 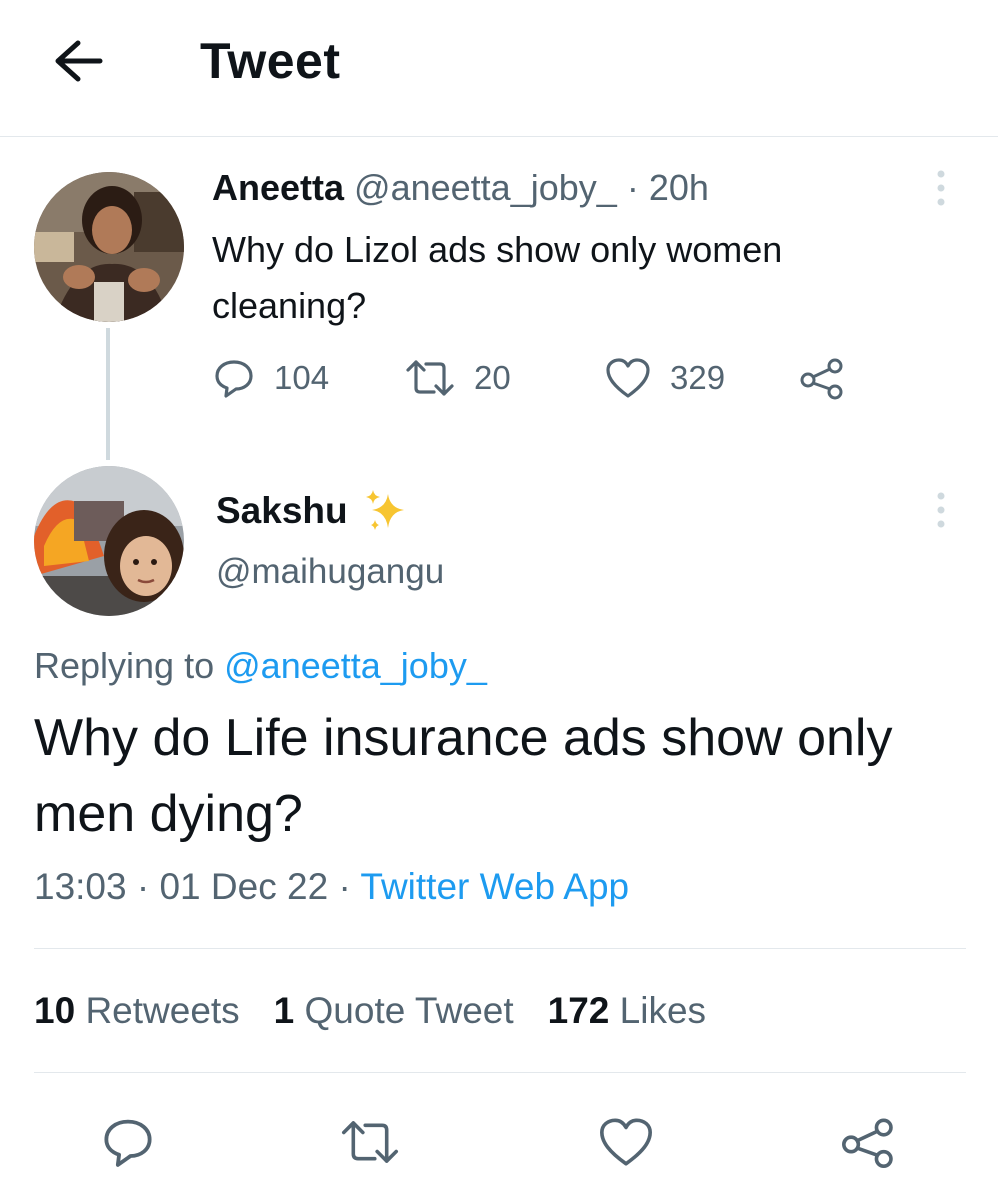 What do you see at coordinates (331, 887) in the screenshot?
I see `tweet-meta: 13:03 · 01 Dec 22 · Twitter Web App` at bounding box center [331, 887].